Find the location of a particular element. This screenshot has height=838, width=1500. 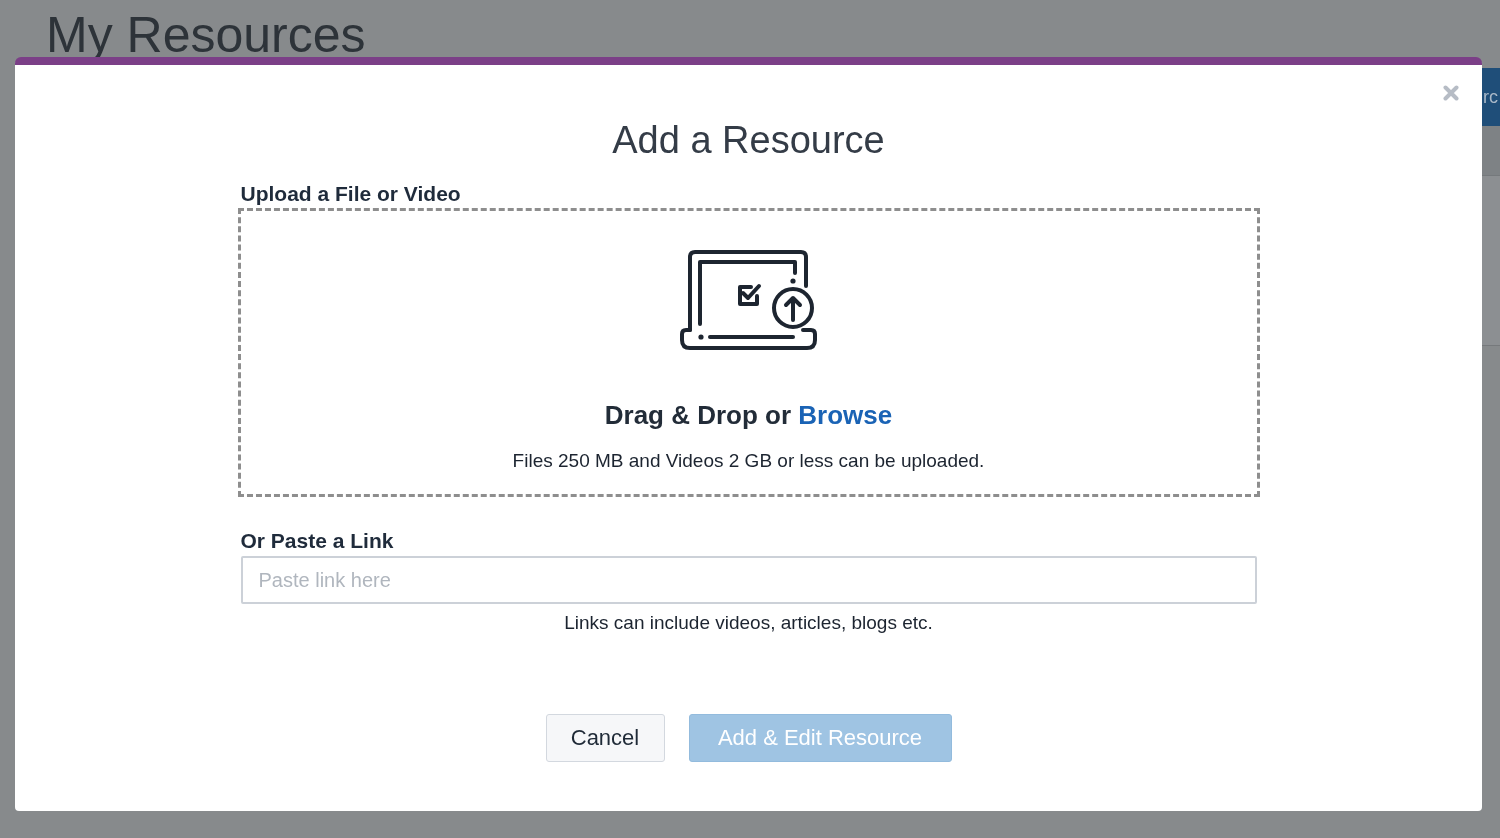

link-input: Paste link here is located at coordinates (748, 580).